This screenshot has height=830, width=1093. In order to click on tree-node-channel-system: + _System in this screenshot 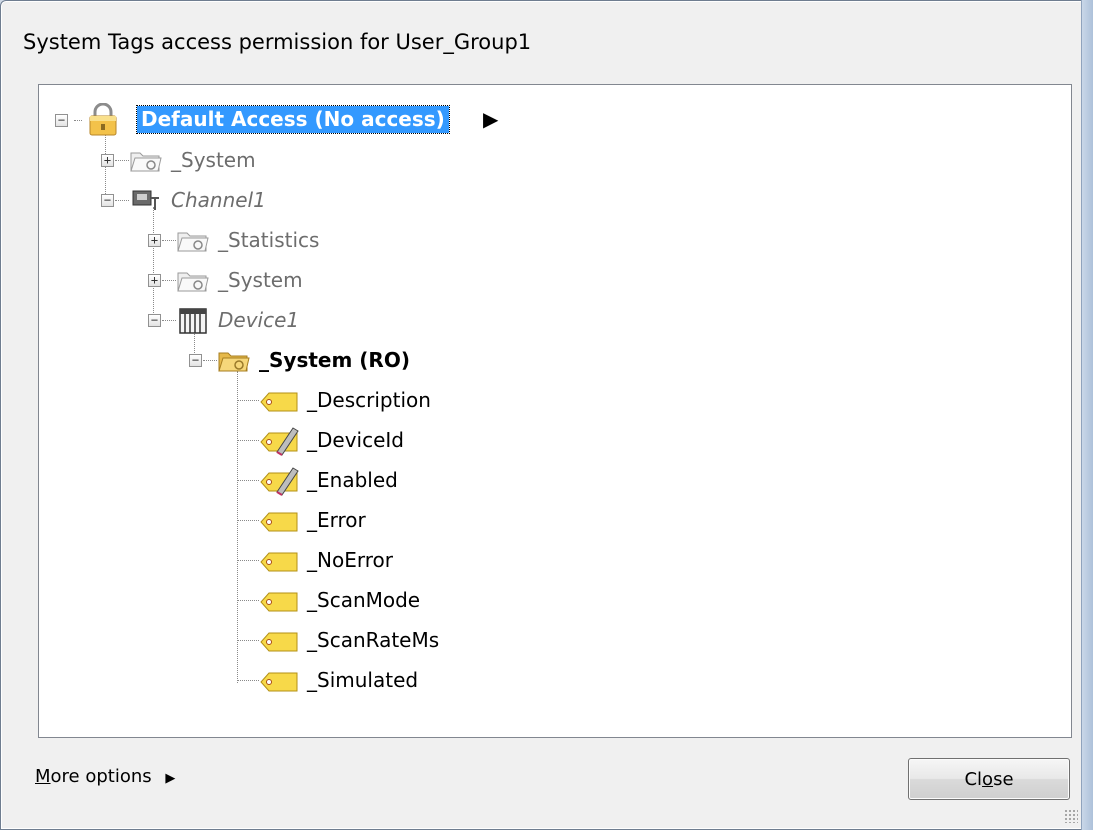, I will do `click(278, 281)`.